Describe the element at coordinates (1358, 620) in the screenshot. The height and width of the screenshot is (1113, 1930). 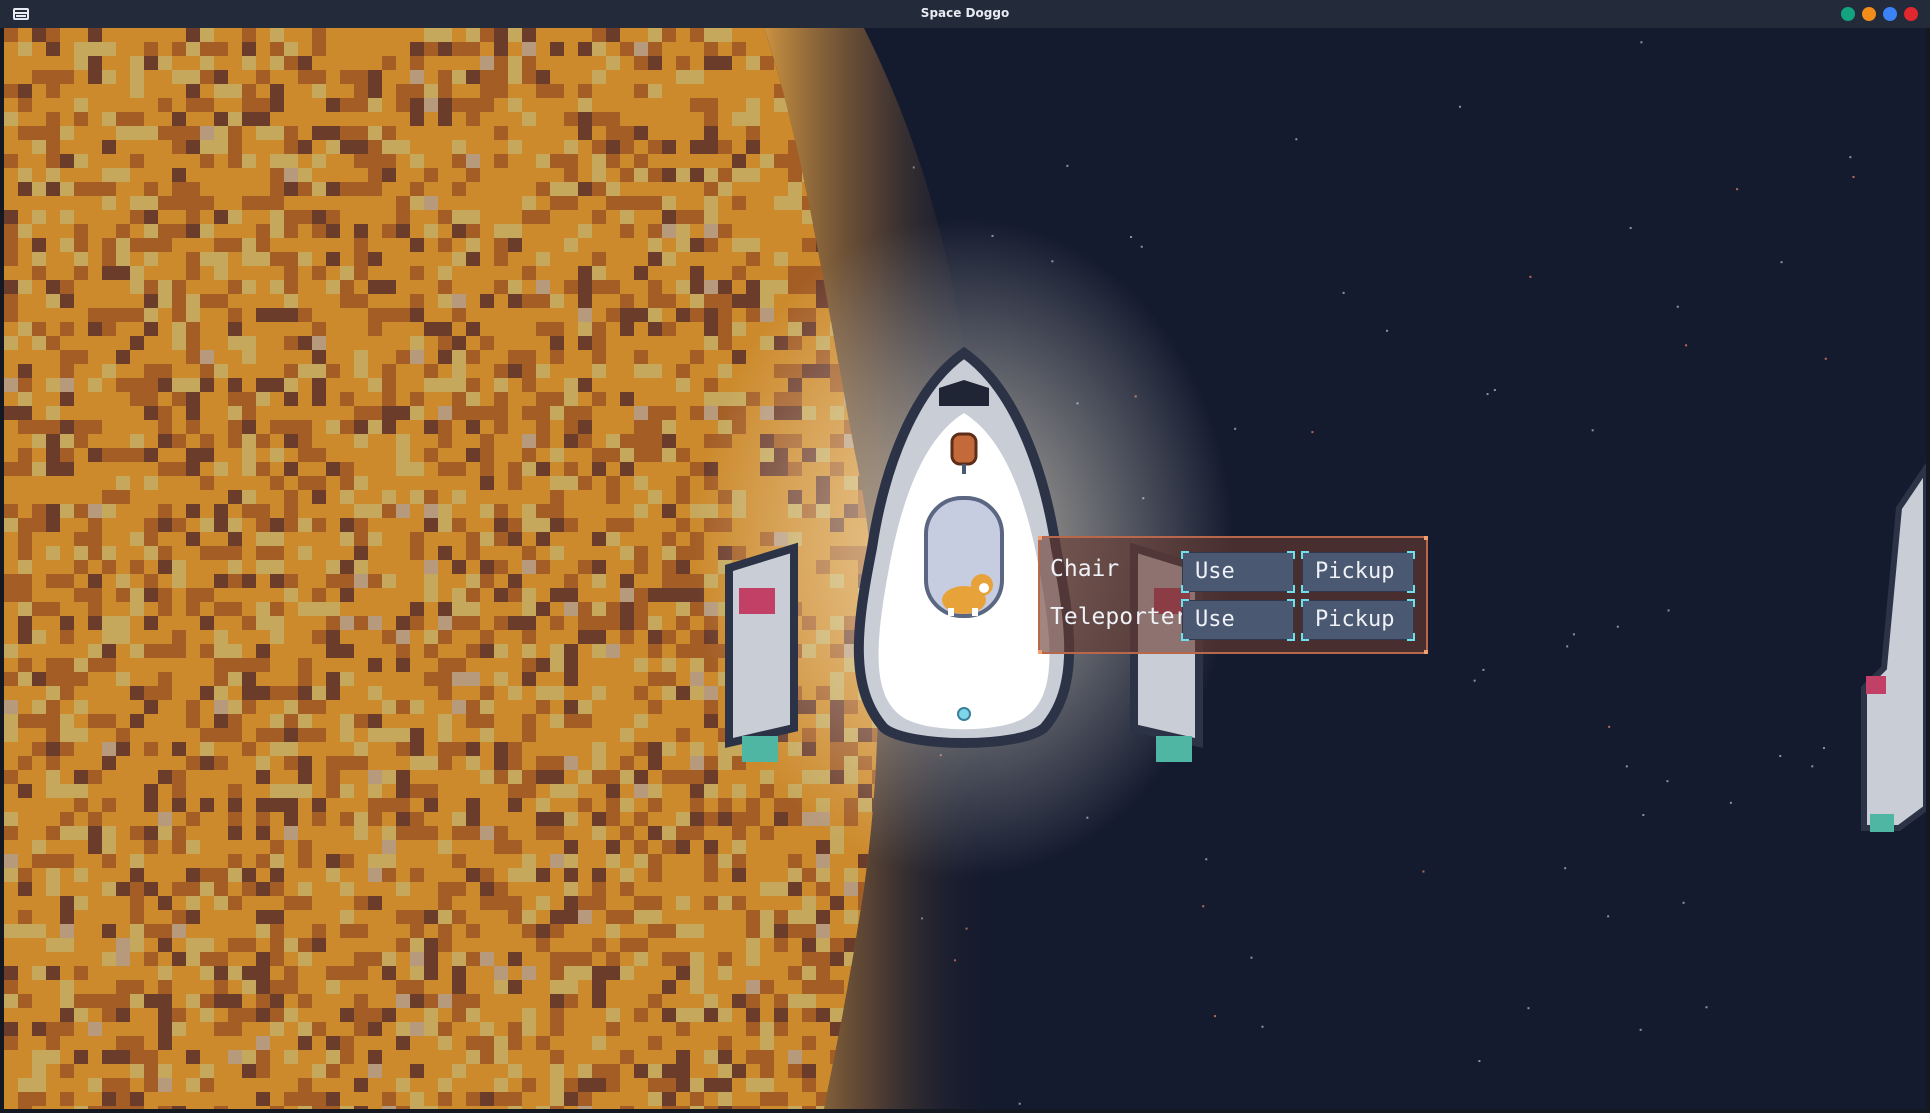
I see `teleporter-pickup-button: Pickup` at that location.